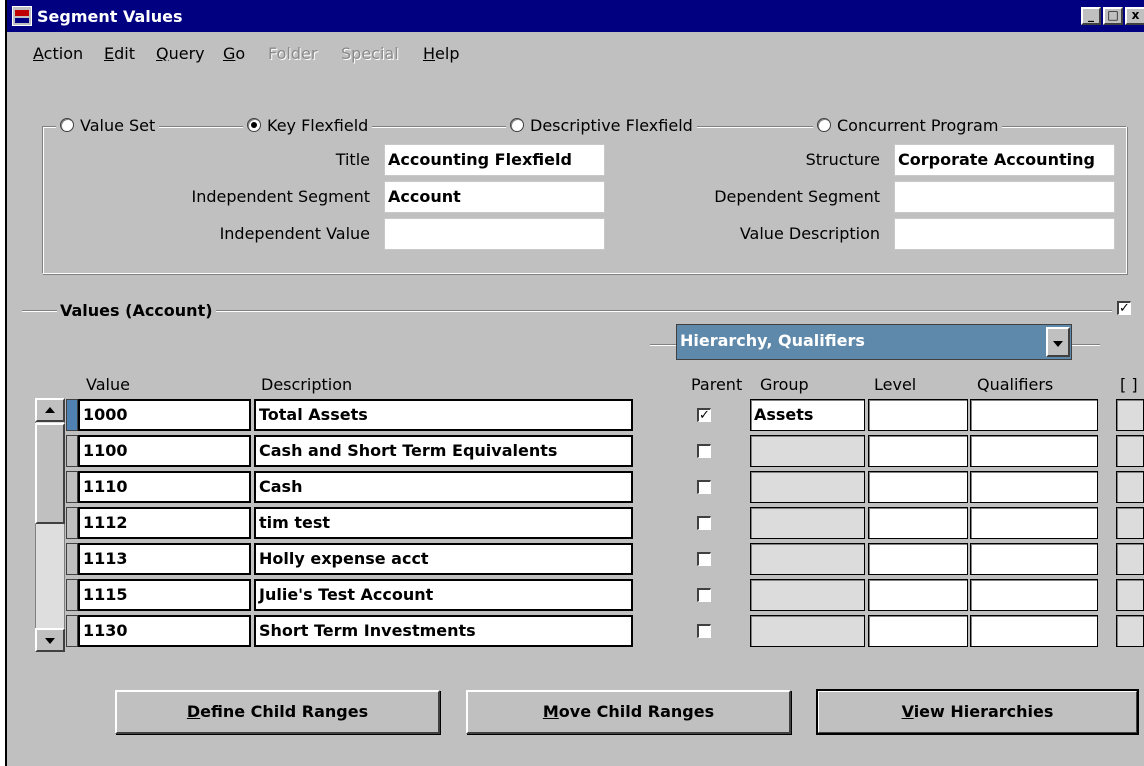 The image size is (1144, 766). What do you see at coordinates (1091, 16) in the screenshot?
I see `minimize-button: _` at bounding box center [1091, 16].